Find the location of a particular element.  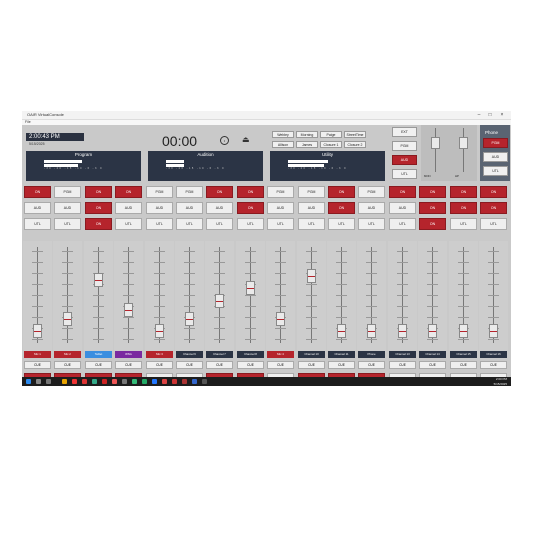

windows-start-icon is located at coordinates (28, 381).